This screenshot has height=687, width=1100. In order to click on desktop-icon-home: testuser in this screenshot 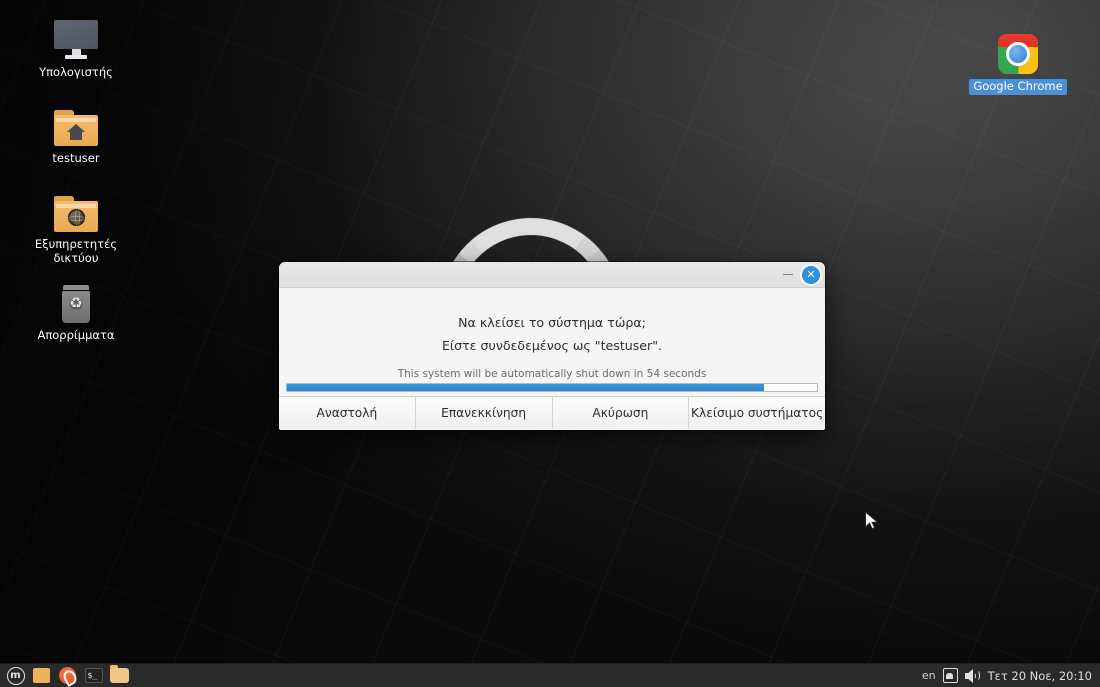, I will do `click(76, 133)`.